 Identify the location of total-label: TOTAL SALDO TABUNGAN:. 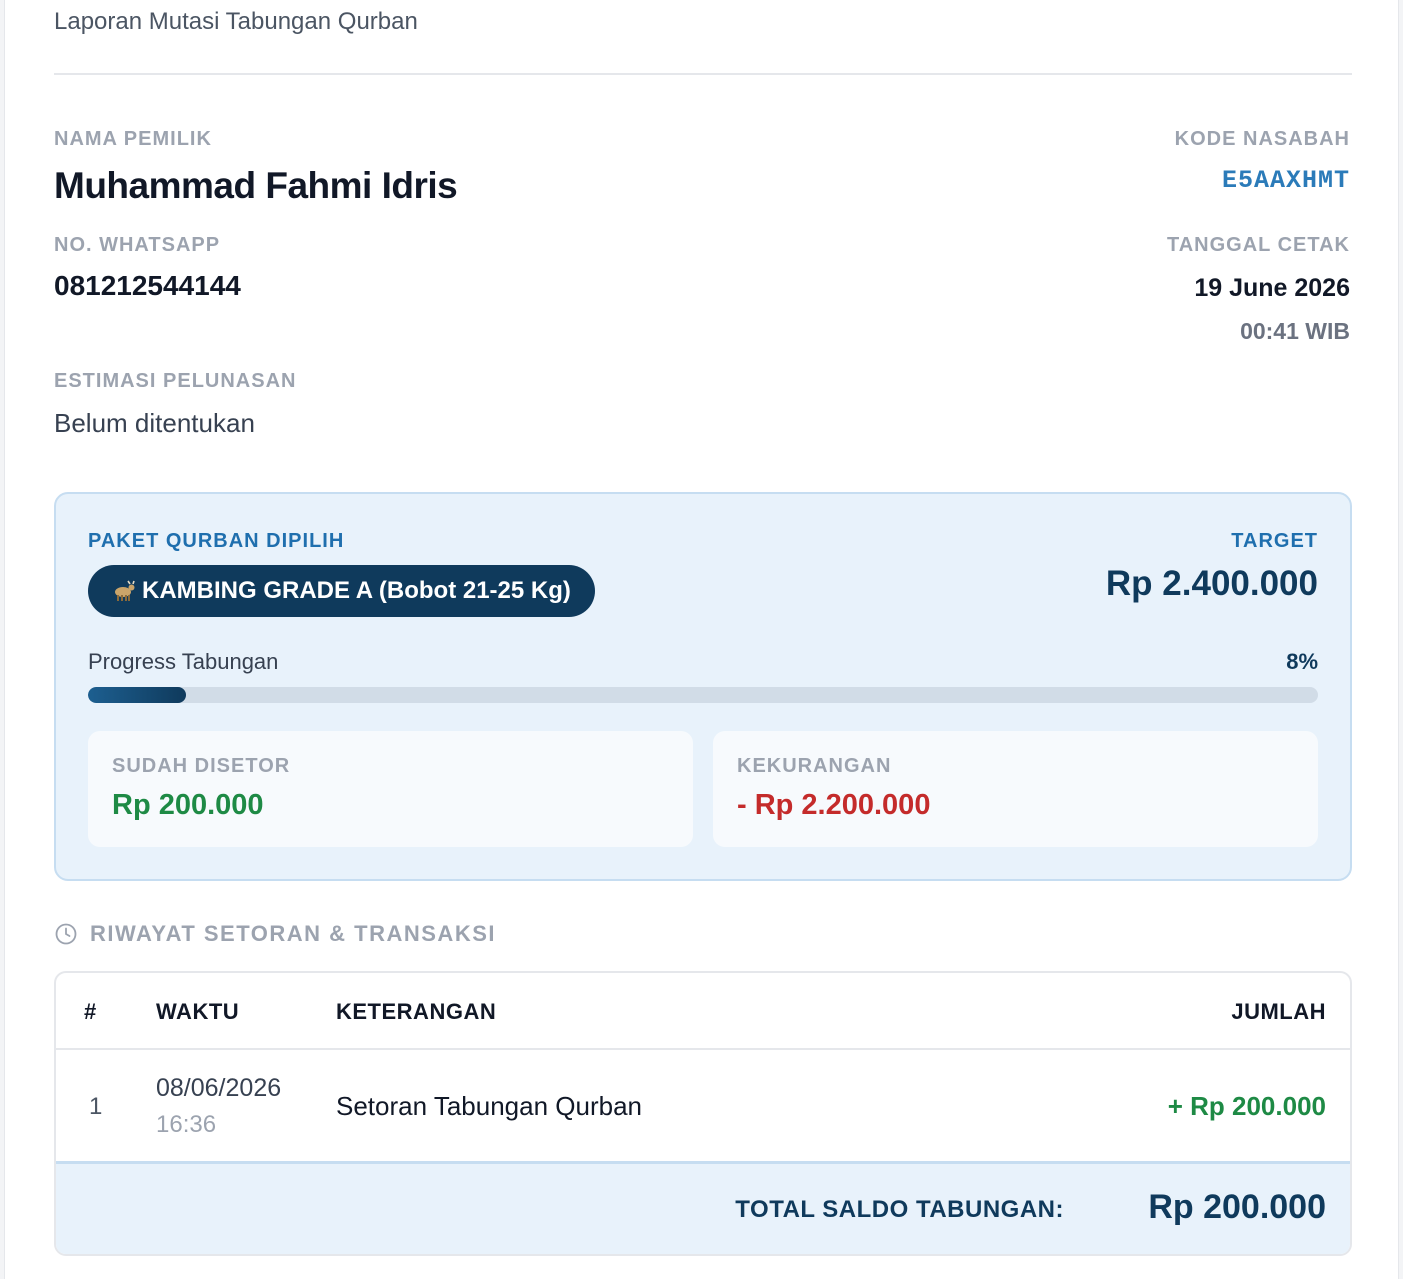
(899, 1209).